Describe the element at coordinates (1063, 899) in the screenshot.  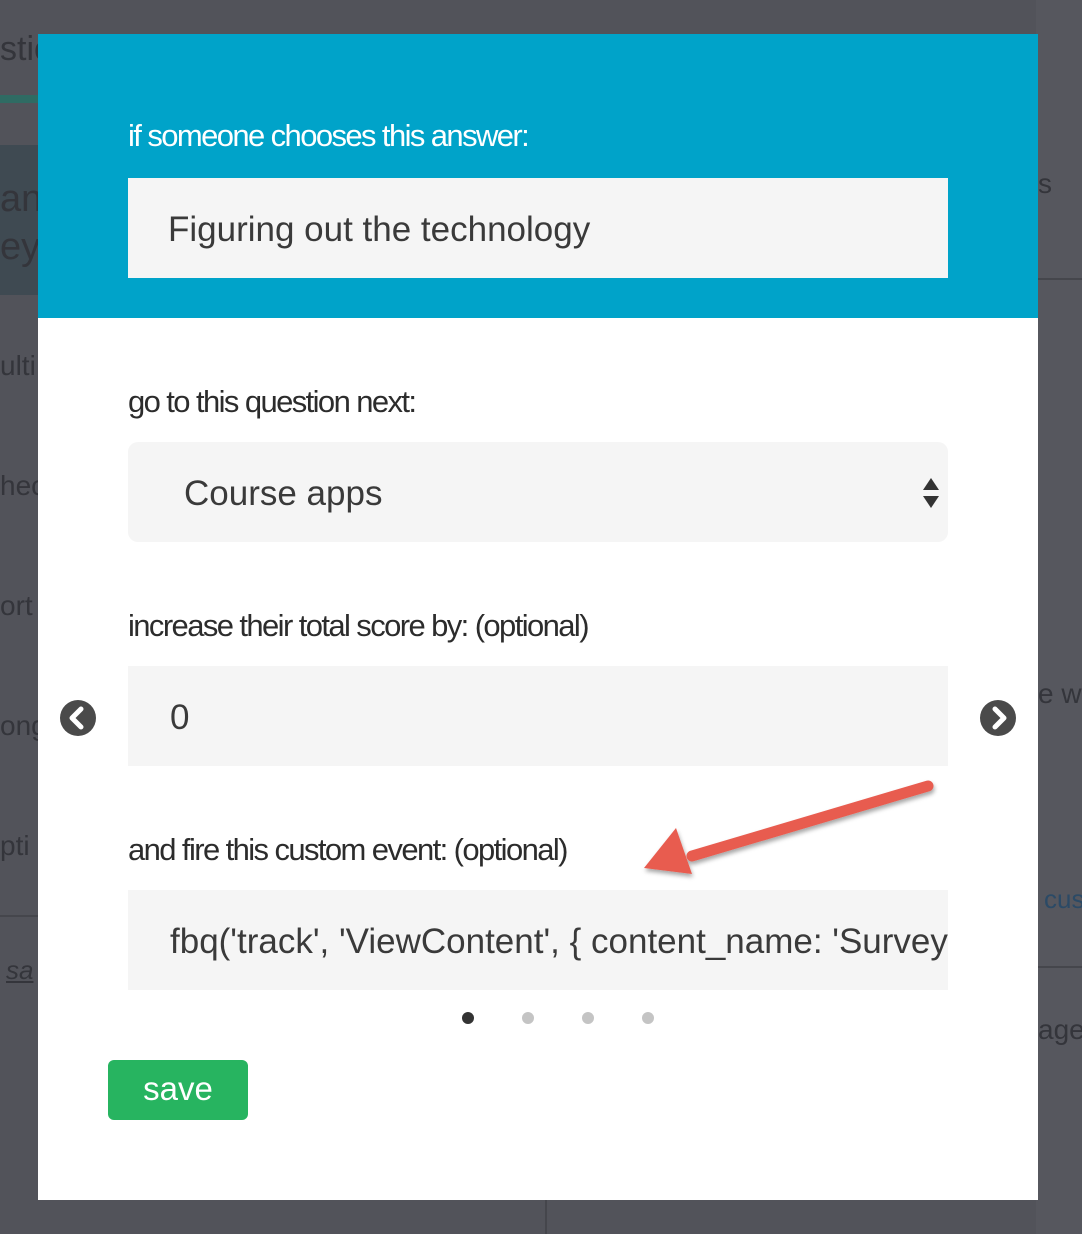
I see `background-text: cus` at that location.